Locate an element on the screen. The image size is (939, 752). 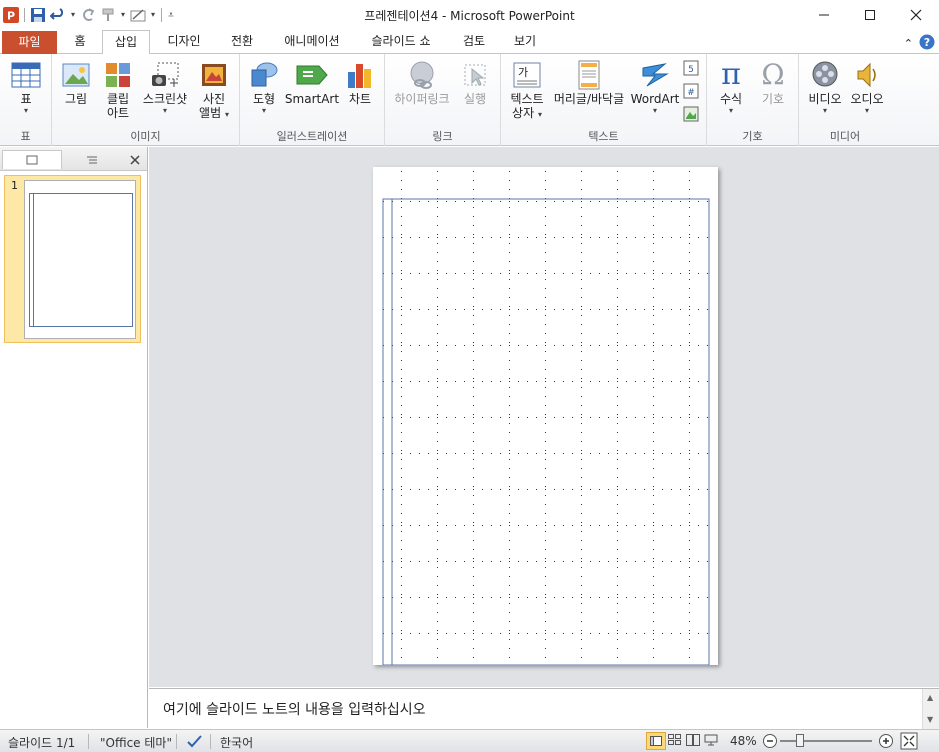
symbol-button: Ω 기호 is located at coordinates (773, 82).